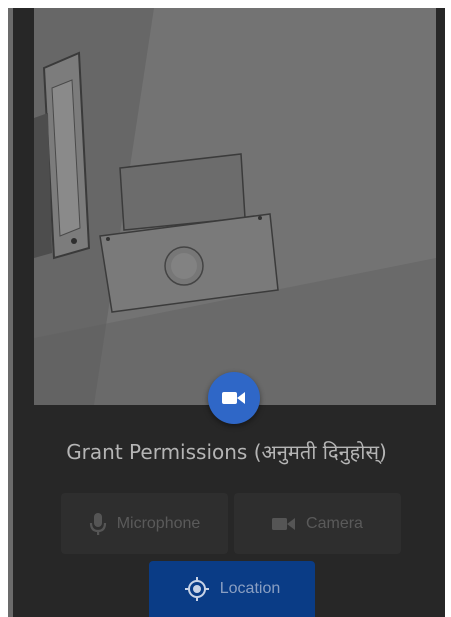  What do you see at coordinates (250, 588) in the screenshot?
I see `location-label: Location` at bounding box center [250, 588].